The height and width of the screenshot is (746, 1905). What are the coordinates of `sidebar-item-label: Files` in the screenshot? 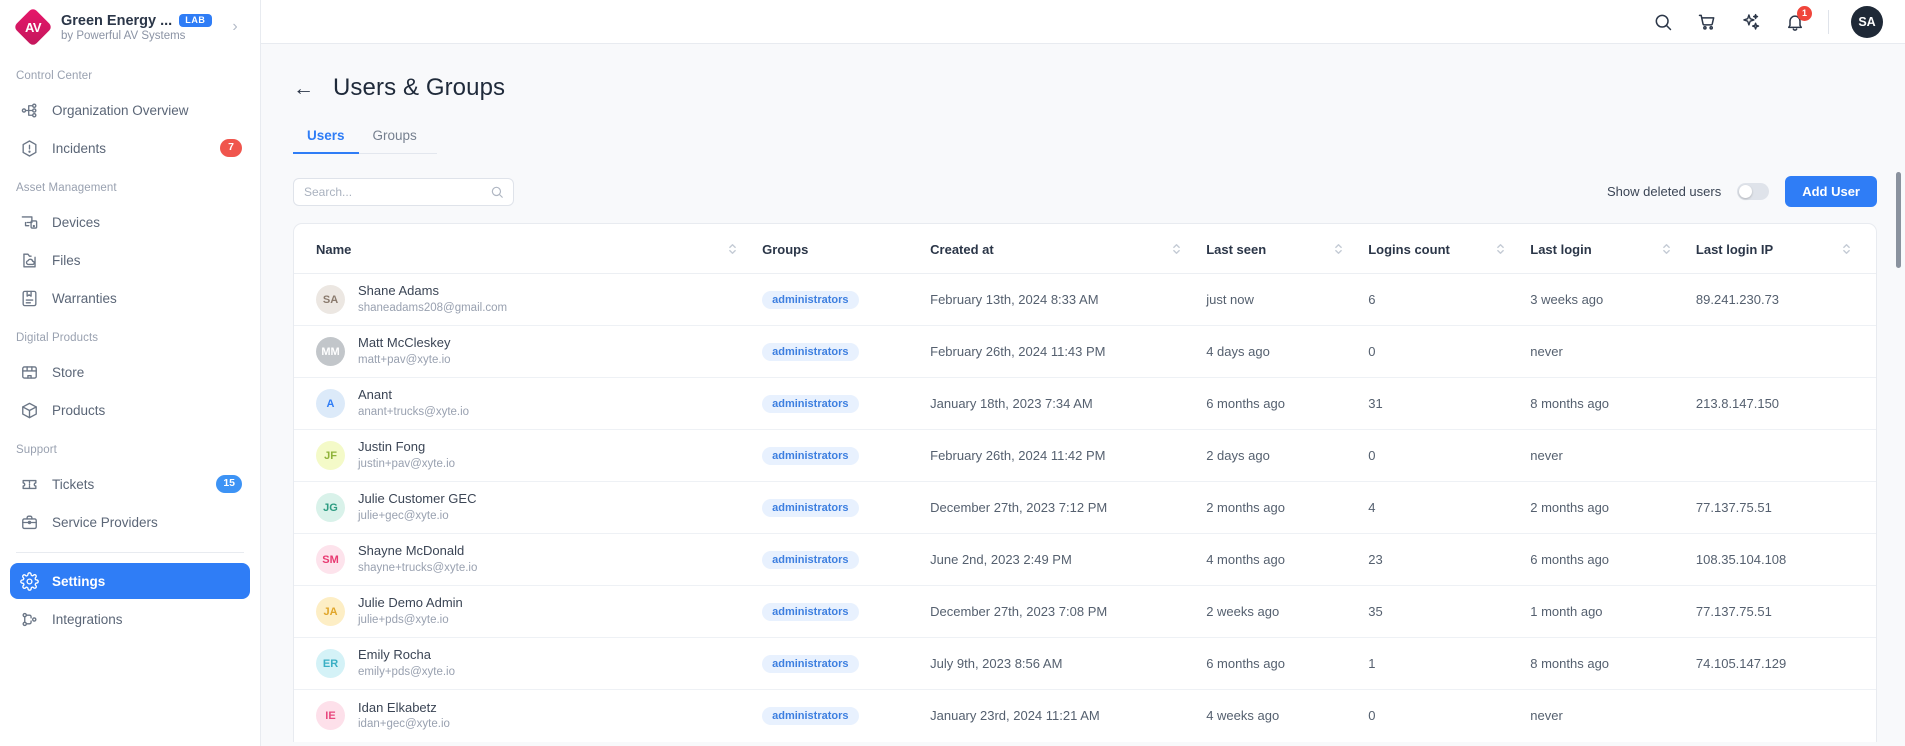 It's located at (66, 260).